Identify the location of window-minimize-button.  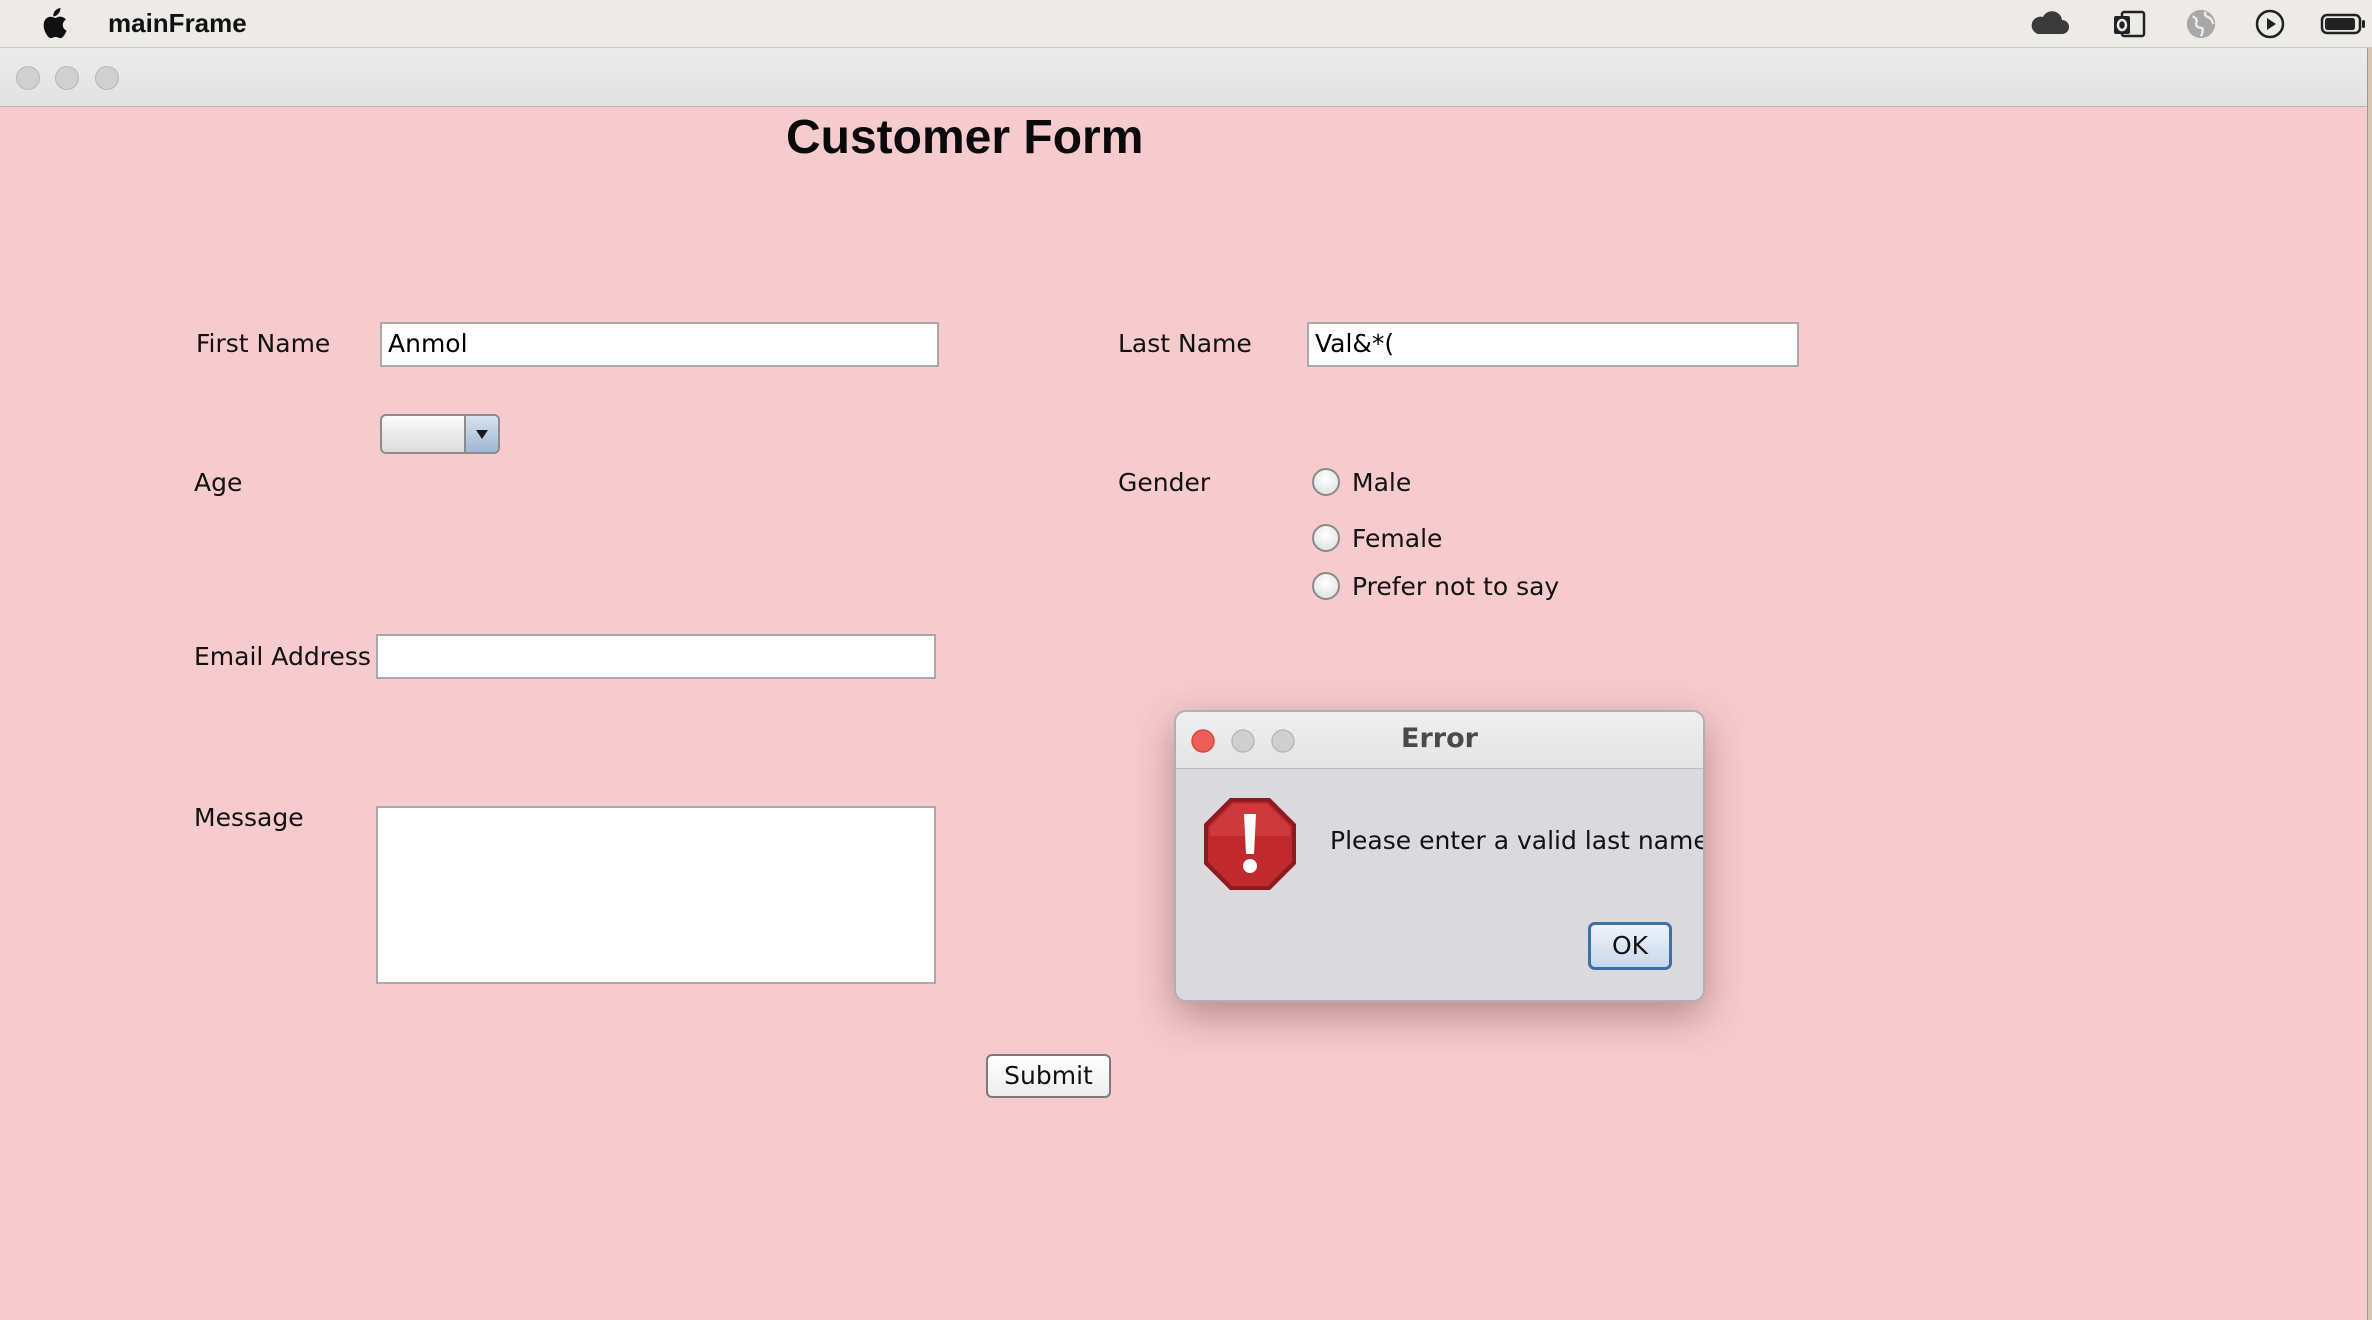
(67, 78).